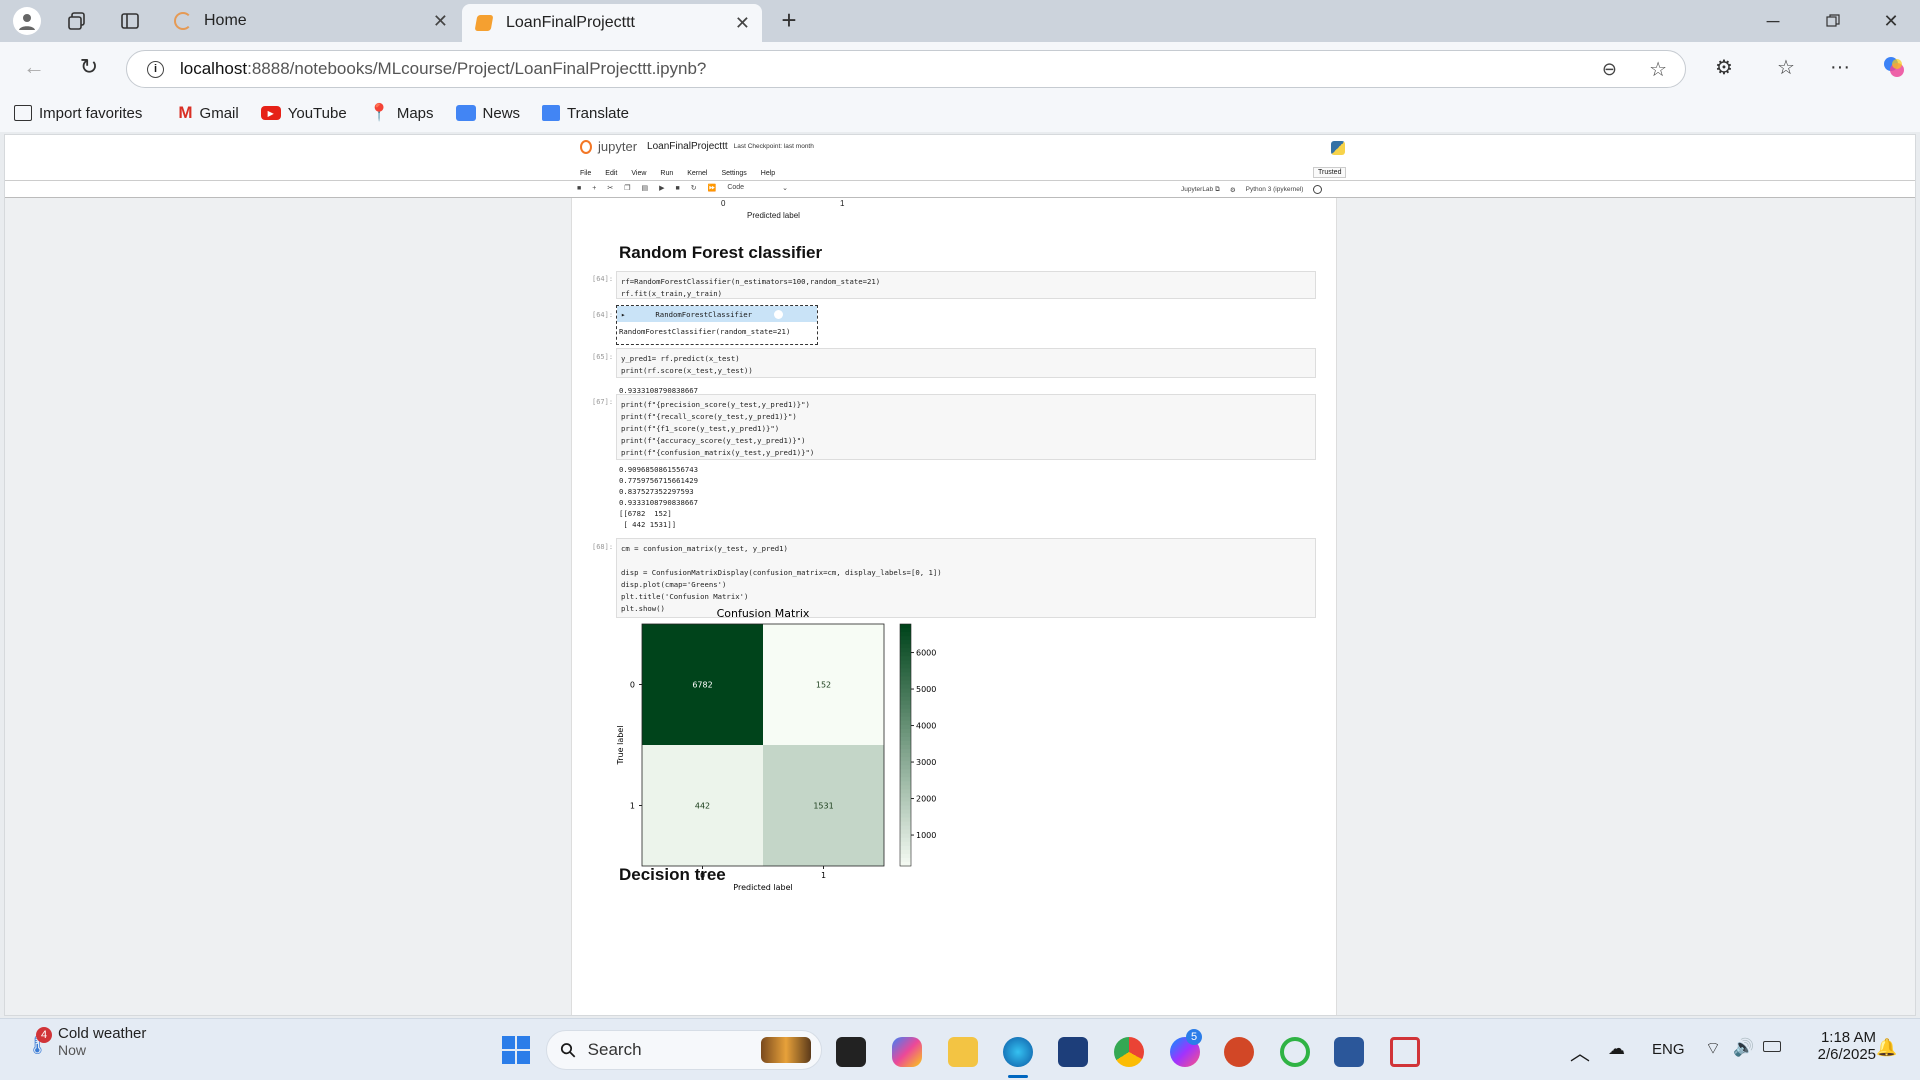  What do you see at coordinates (85, 1041) in the screenshot?
I see `weather-widget: 🌡 4 Cold weather Now` at bounding box center [85, 1041].